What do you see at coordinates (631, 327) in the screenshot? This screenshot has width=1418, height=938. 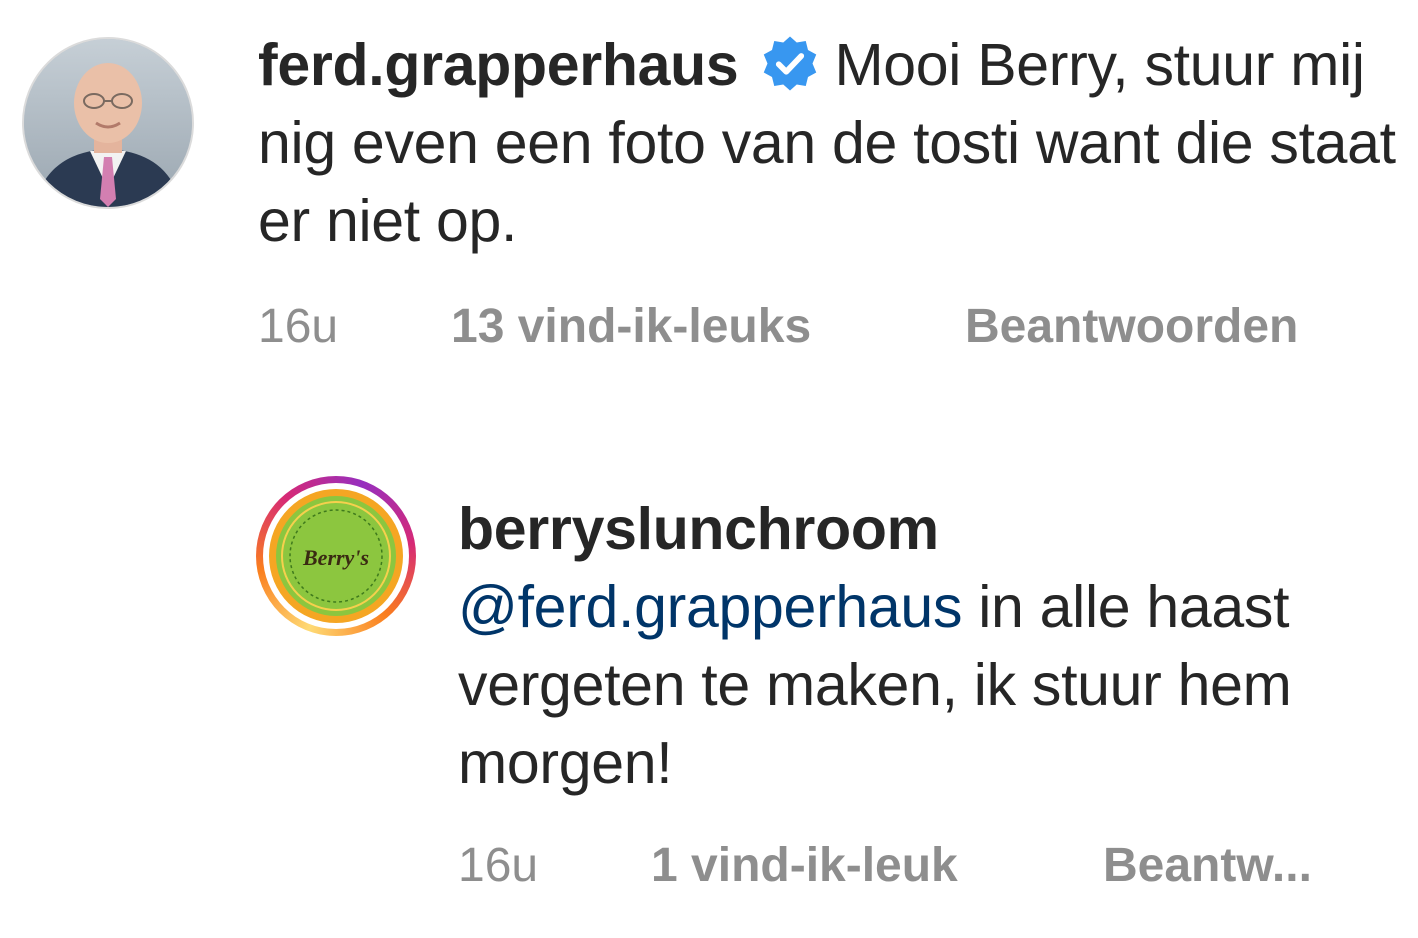 I see `likes-count: 13 vind-ik-leuks` at bounding box center [631, 327].